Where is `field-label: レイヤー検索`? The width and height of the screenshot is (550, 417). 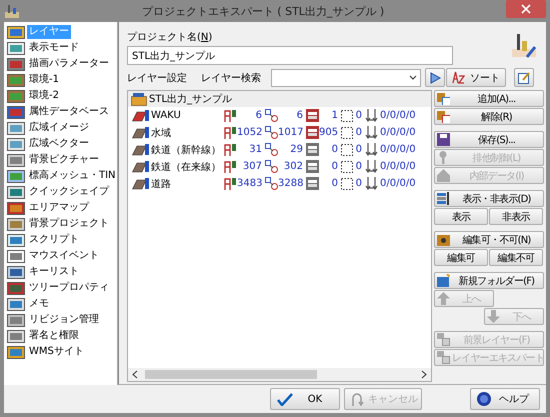 field-label: レイヤー検索 is located at coordinates (231, 78).